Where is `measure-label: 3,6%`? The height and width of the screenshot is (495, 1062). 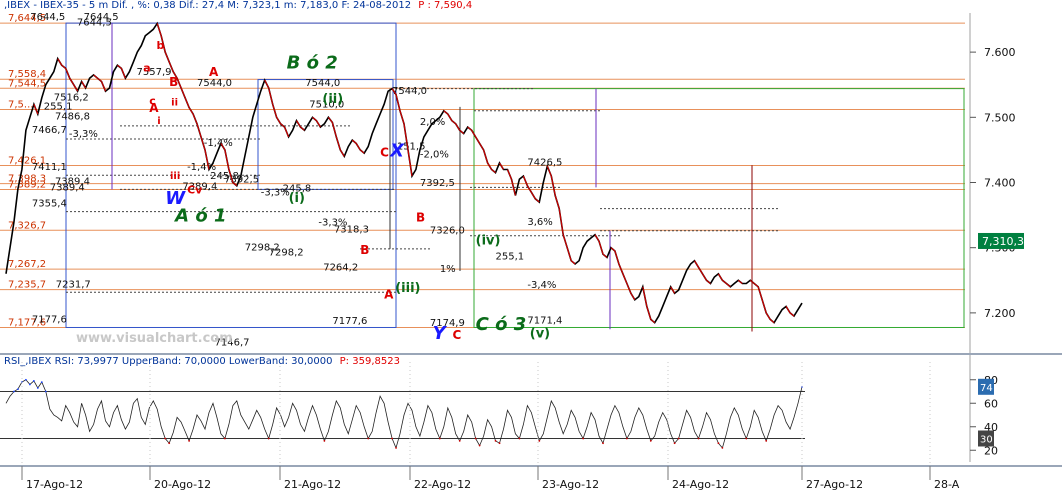 measure-label: 3,6% is located at coordinates (539, 222).